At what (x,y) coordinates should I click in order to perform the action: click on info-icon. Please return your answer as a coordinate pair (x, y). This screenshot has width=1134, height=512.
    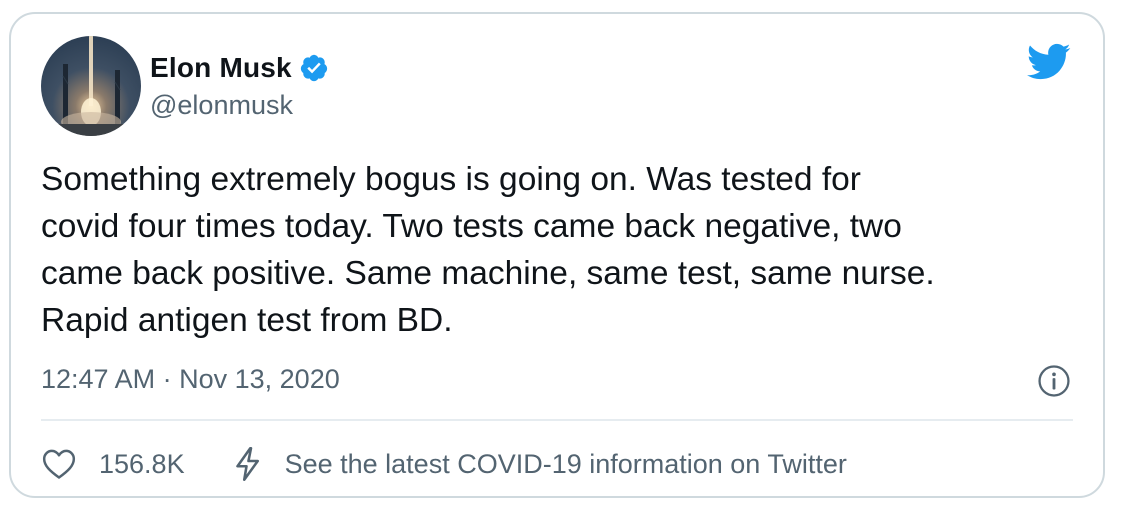
    Looking at the image, I should click on (1054, 381).